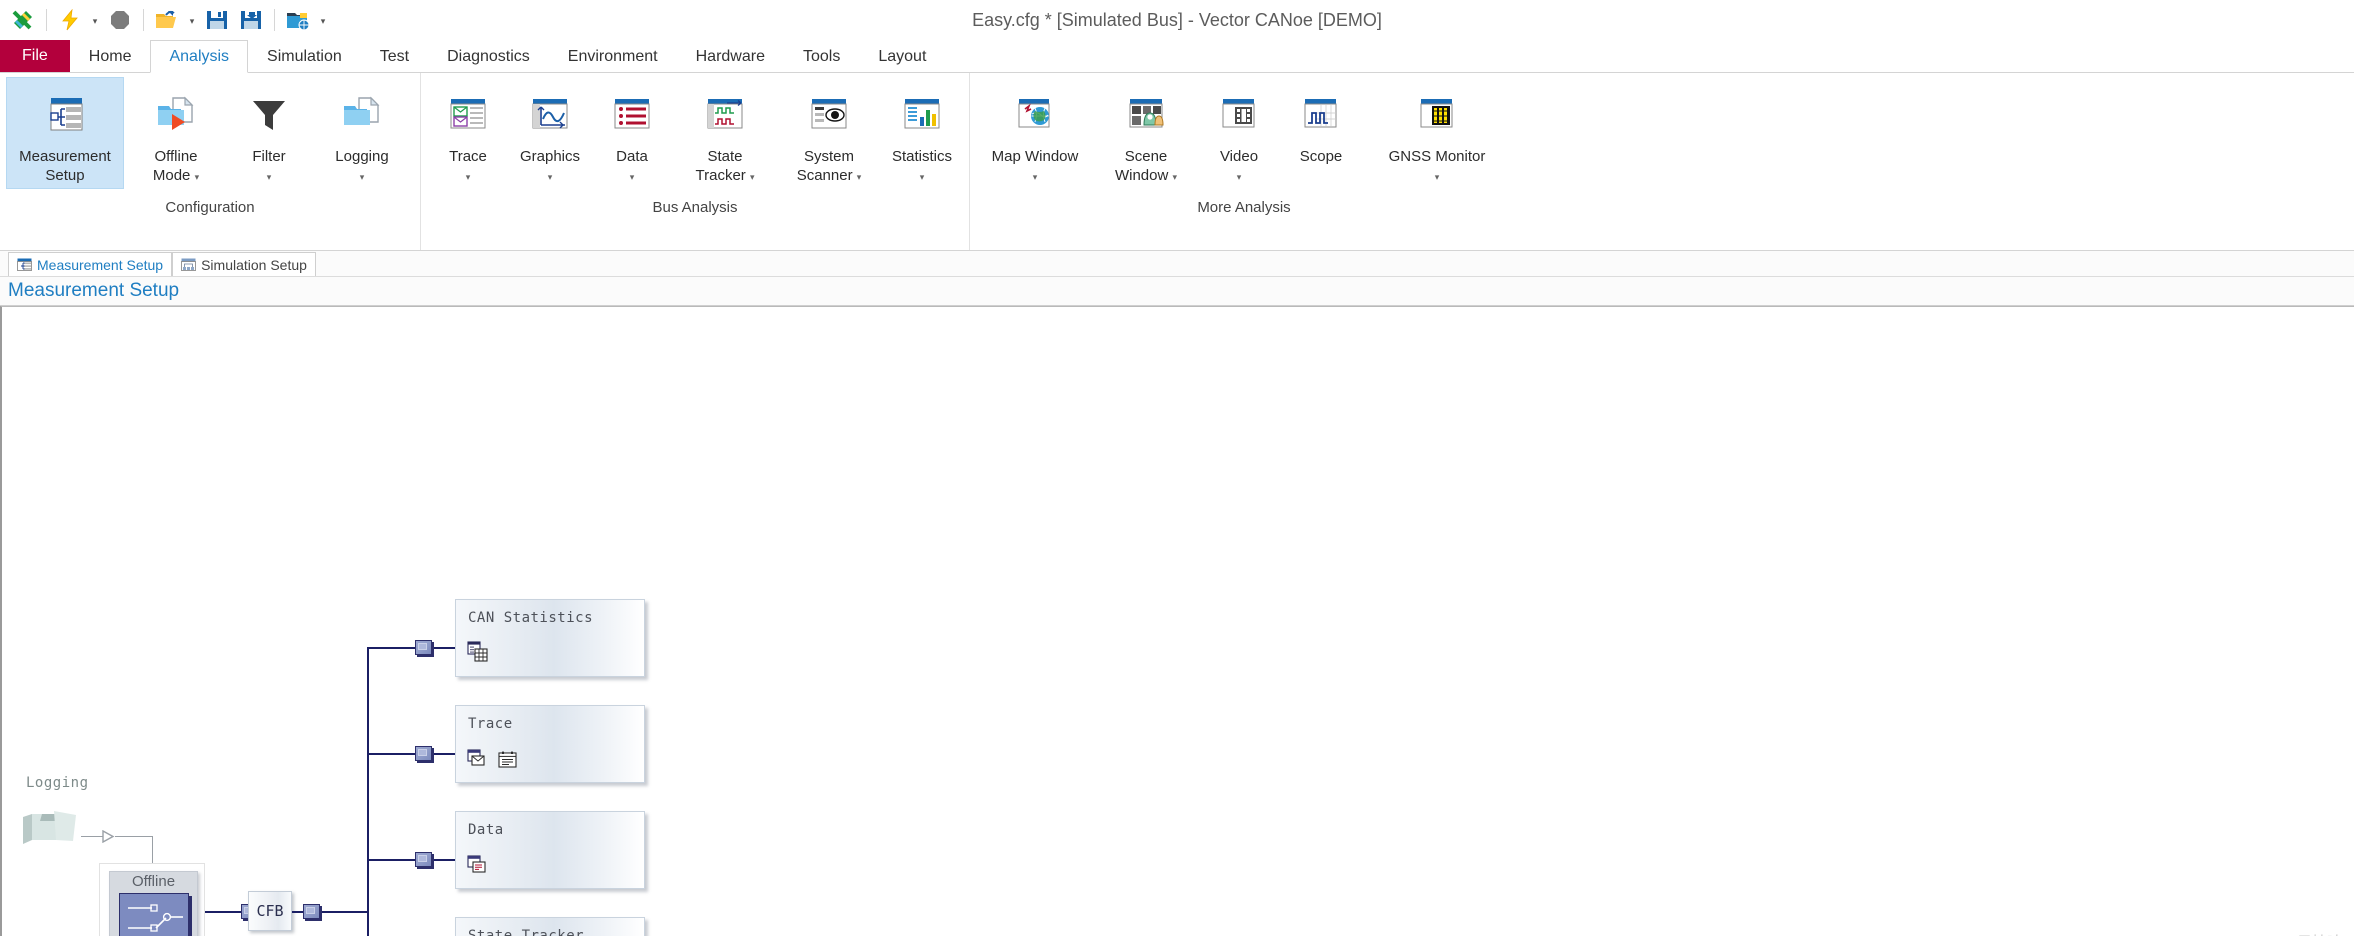 The width and height of the screenshot is (2354, 936). What do you see at coordinates (632, 133) in the screenshot?
I see `ribbon-button-data: Data ▾` at bounding box center [632, 133].